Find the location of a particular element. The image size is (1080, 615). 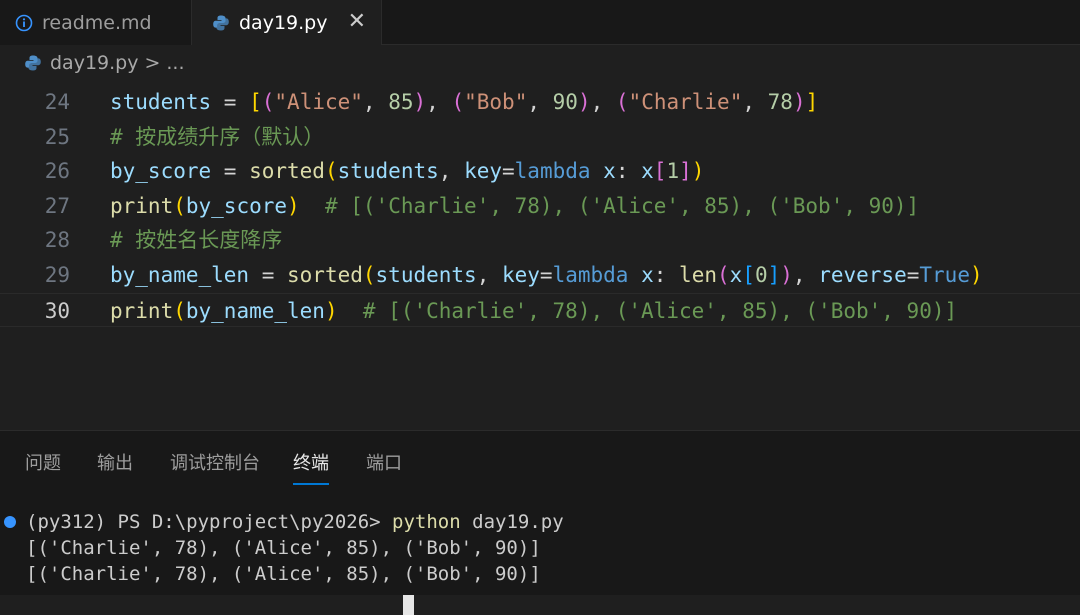

tab-day19: day19.py ✕ is located at coordinates (287, 22).